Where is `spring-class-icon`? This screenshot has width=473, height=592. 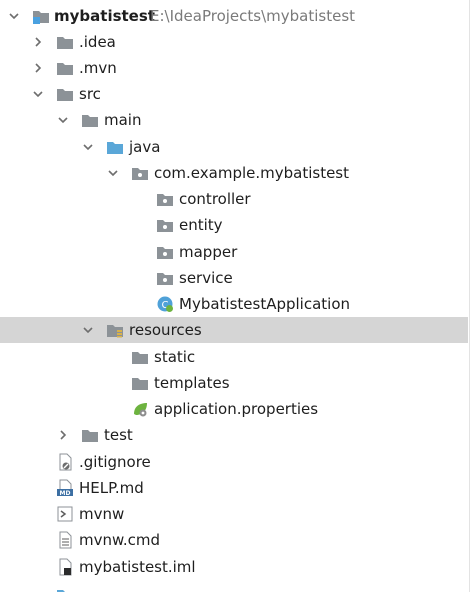
spring-class-icon is located at coordinates (165, 304).